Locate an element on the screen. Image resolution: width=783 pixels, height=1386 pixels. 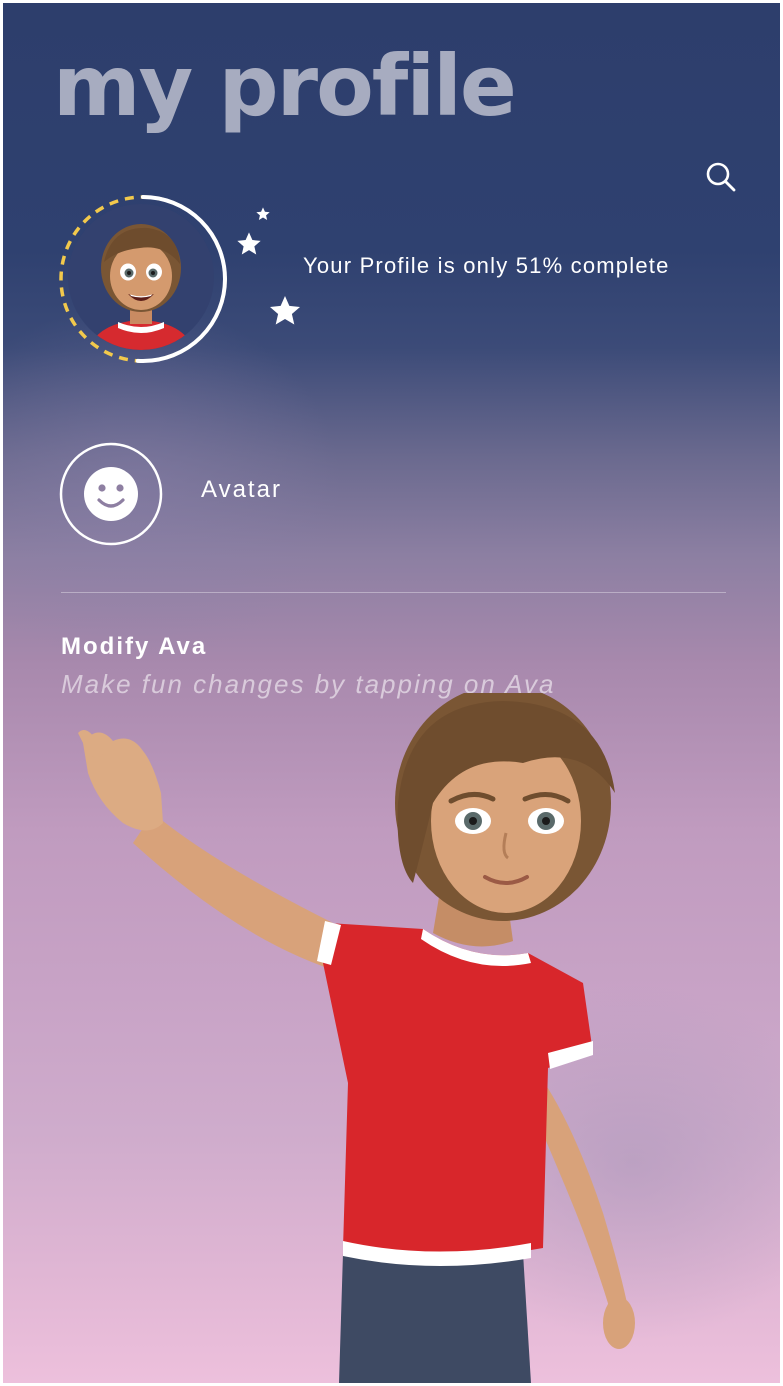
profile-avatar is located at coordinates (141, 277).